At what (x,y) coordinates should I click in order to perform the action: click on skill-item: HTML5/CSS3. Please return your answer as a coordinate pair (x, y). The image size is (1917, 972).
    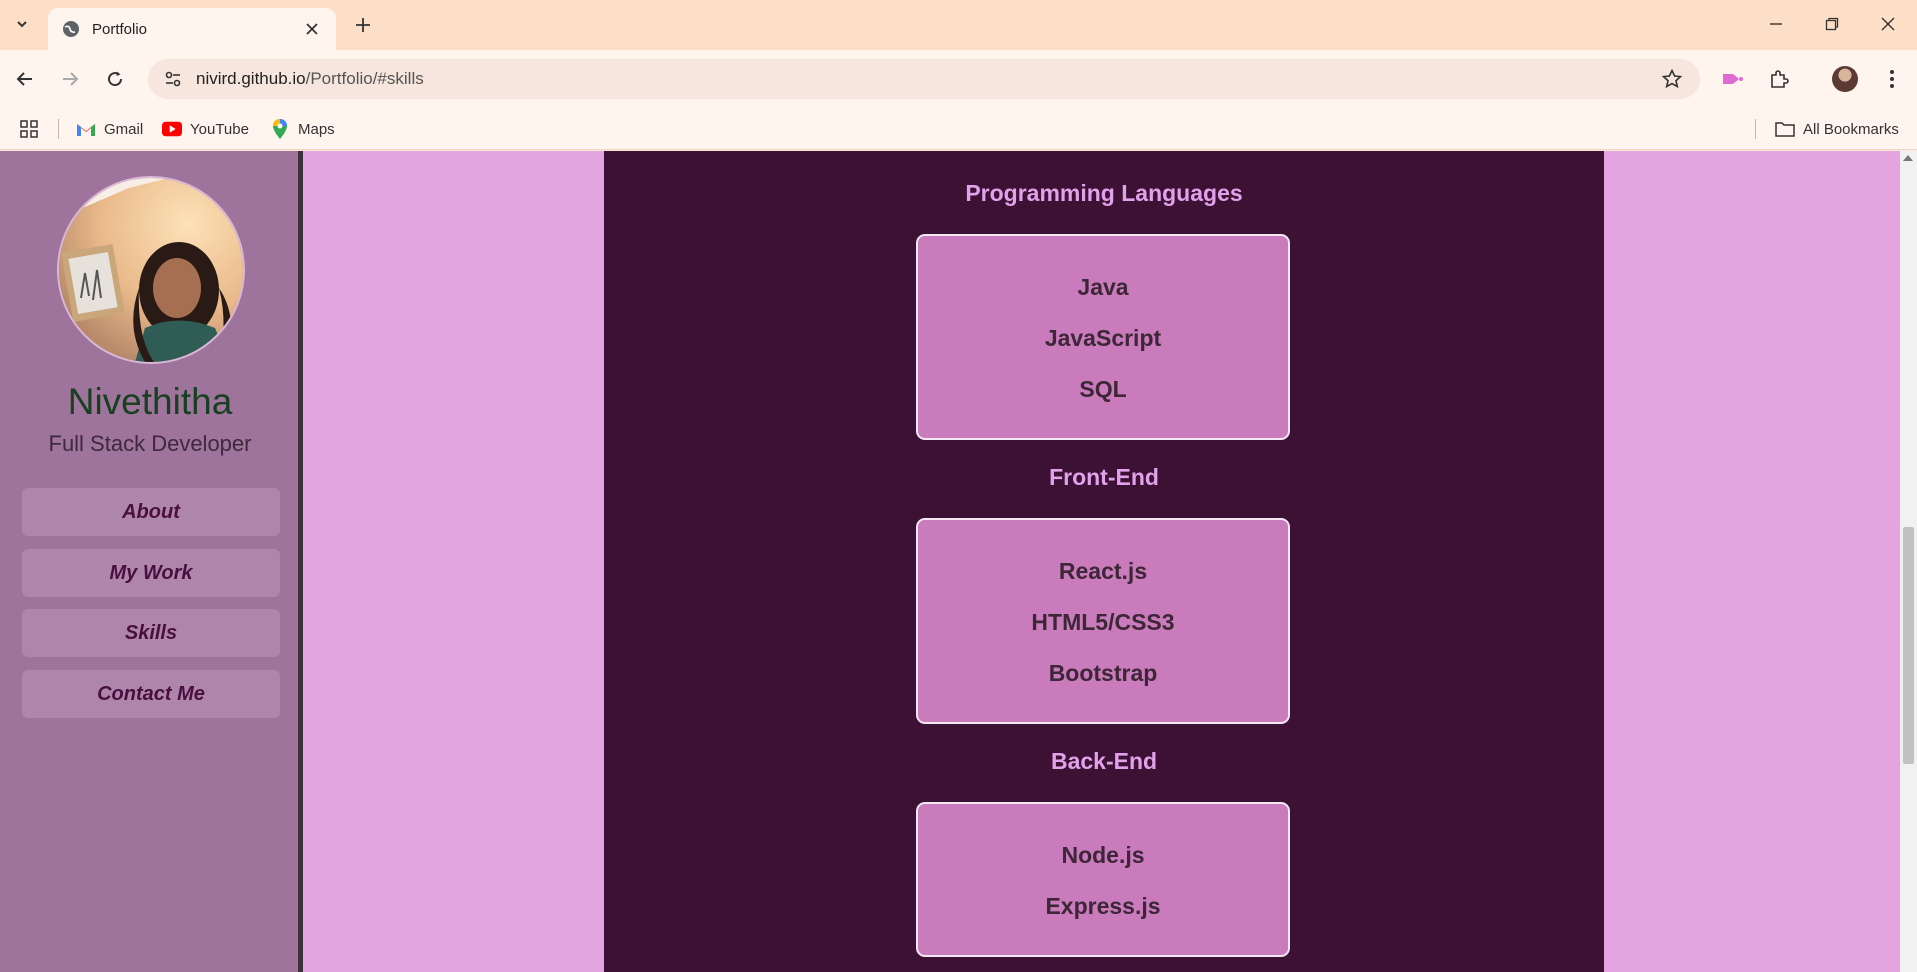
    Looking at the image, I should click on (1103, 622).